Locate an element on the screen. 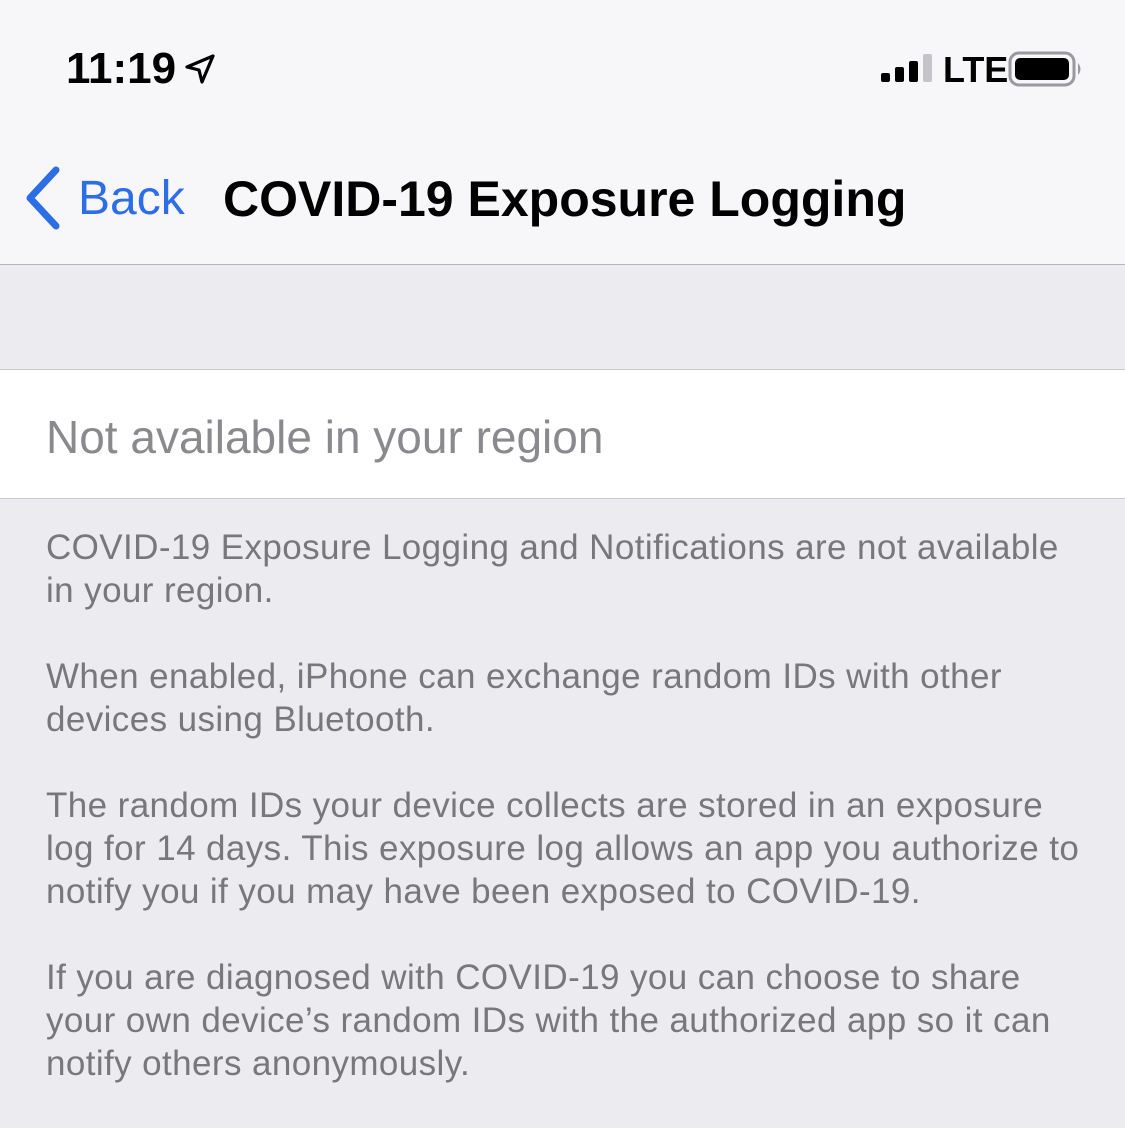  network-type-label: LTE is located at coordinates (976, 69).